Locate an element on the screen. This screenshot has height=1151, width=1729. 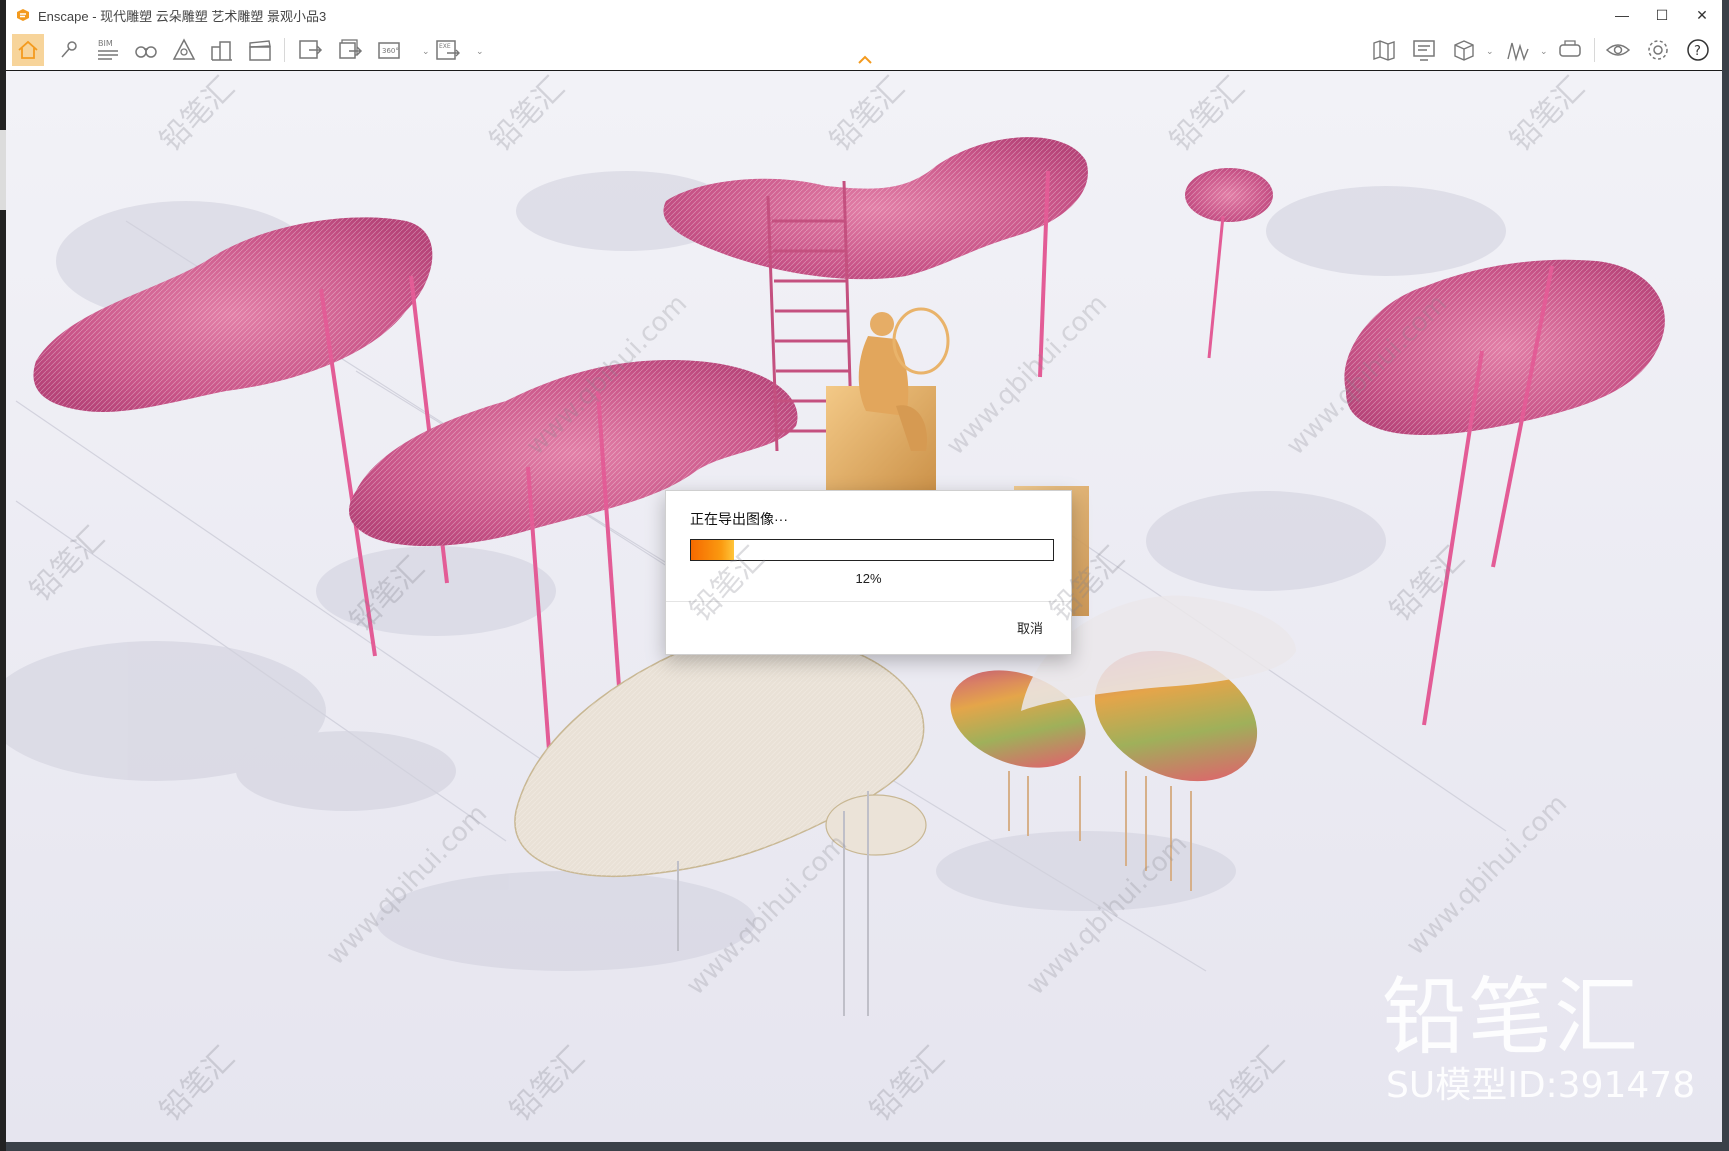
dialog-divider is located at coordinates (868, 601).